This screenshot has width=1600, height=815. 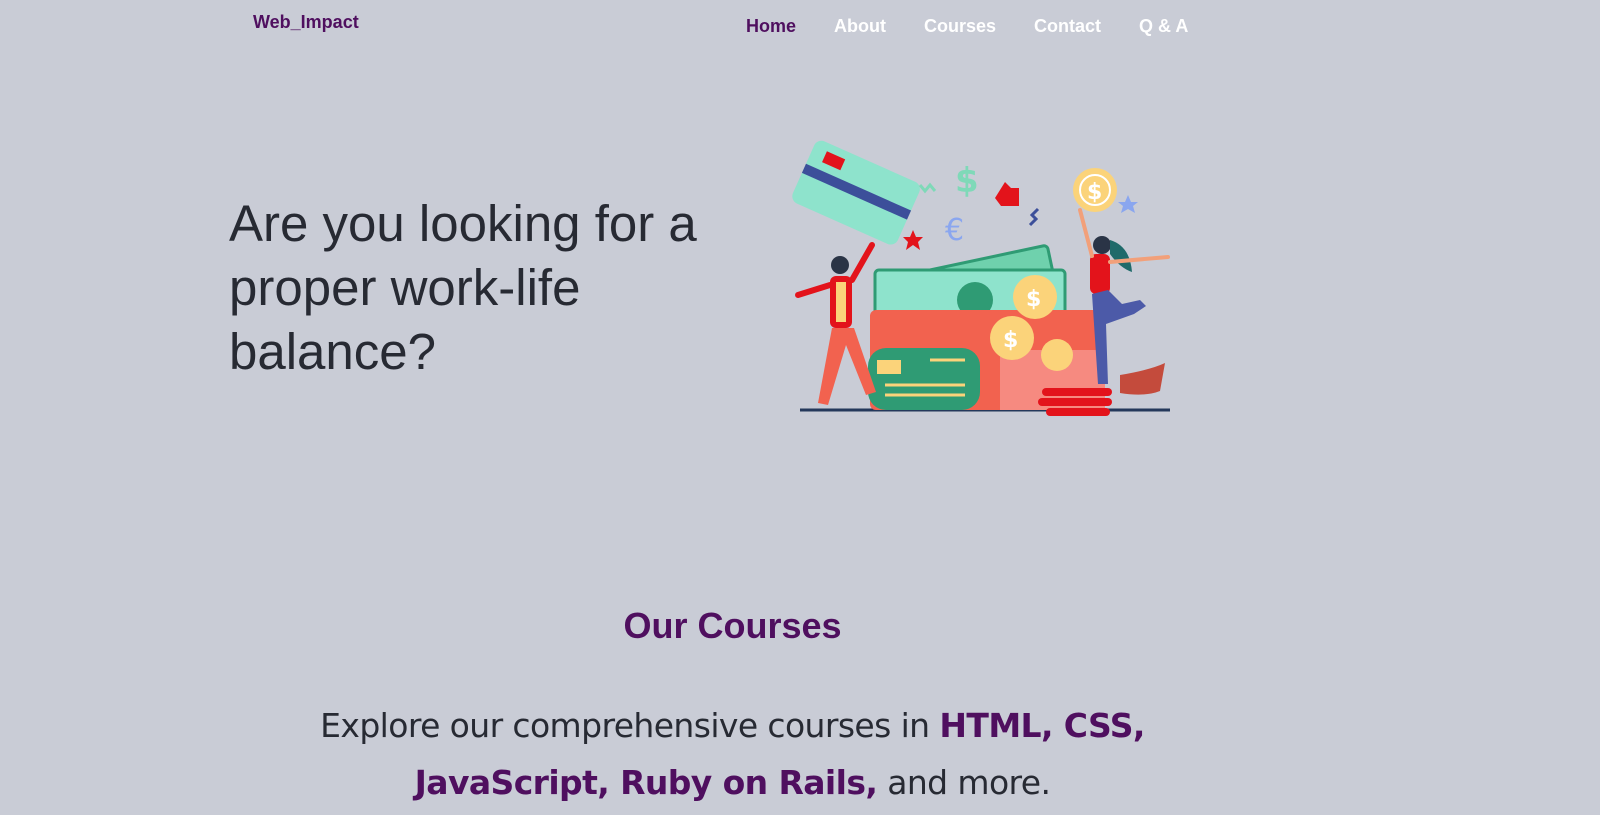 I want to click on courses-desc-suffix: and more., so click(x=964, y=782).